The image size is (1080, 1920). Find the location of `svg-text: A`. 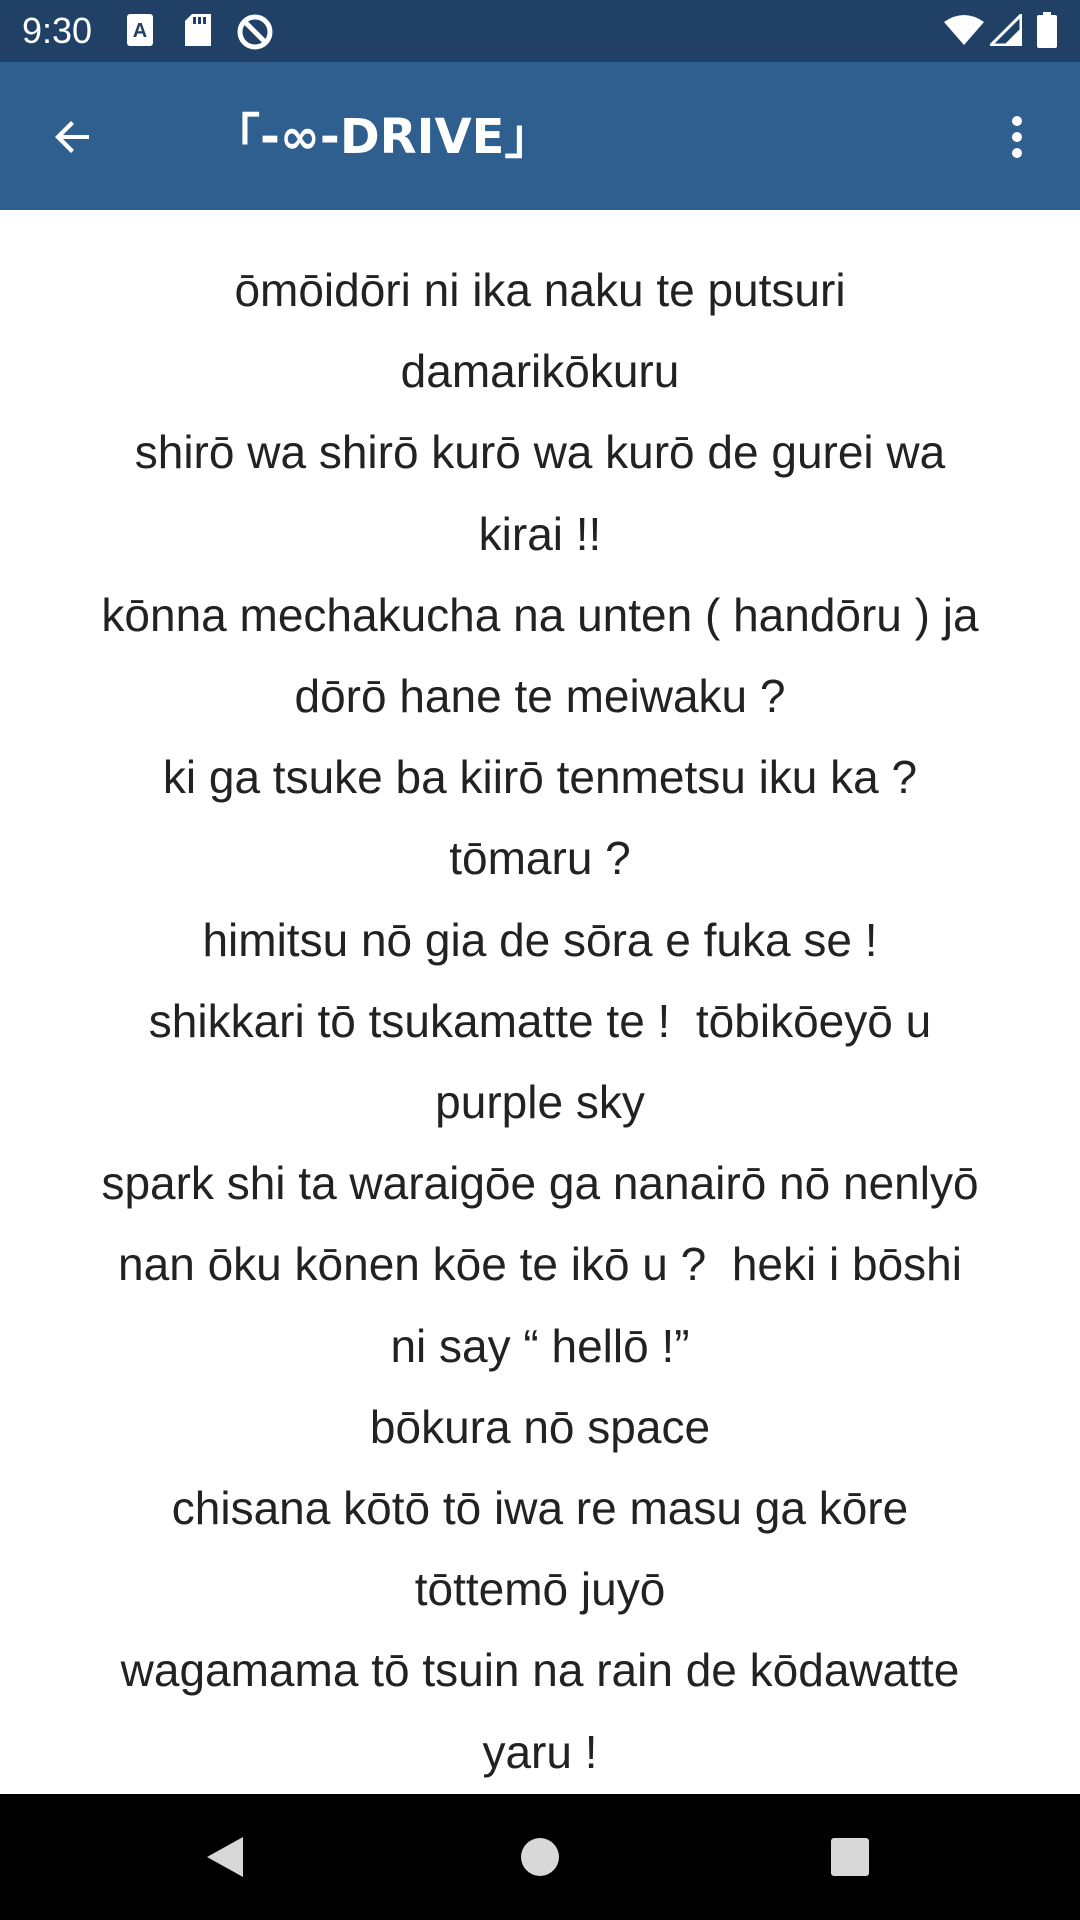

svg-text: A is located at coordinates (140, 31).